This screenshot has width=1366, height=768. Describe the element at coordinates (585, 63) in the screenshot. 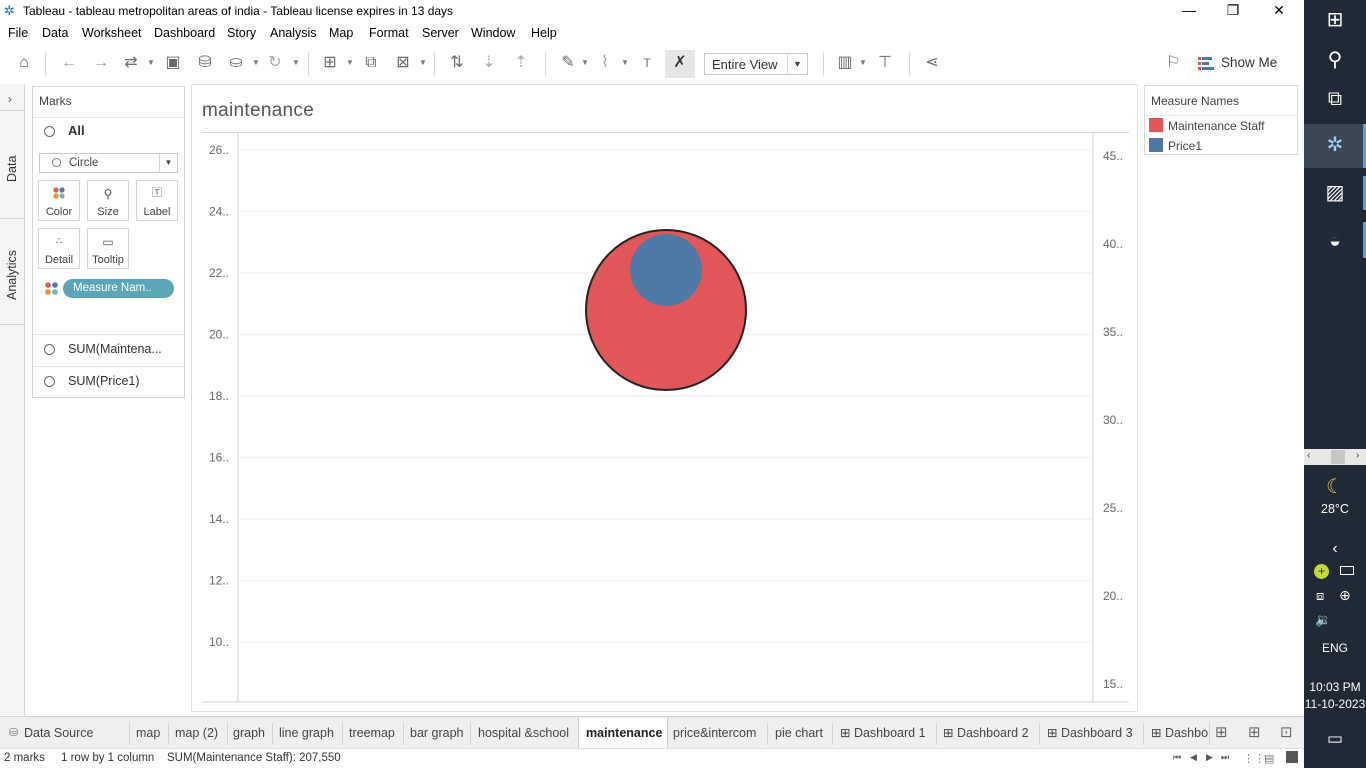

I see `highlight-dropdown-icon: ▼` at that location.